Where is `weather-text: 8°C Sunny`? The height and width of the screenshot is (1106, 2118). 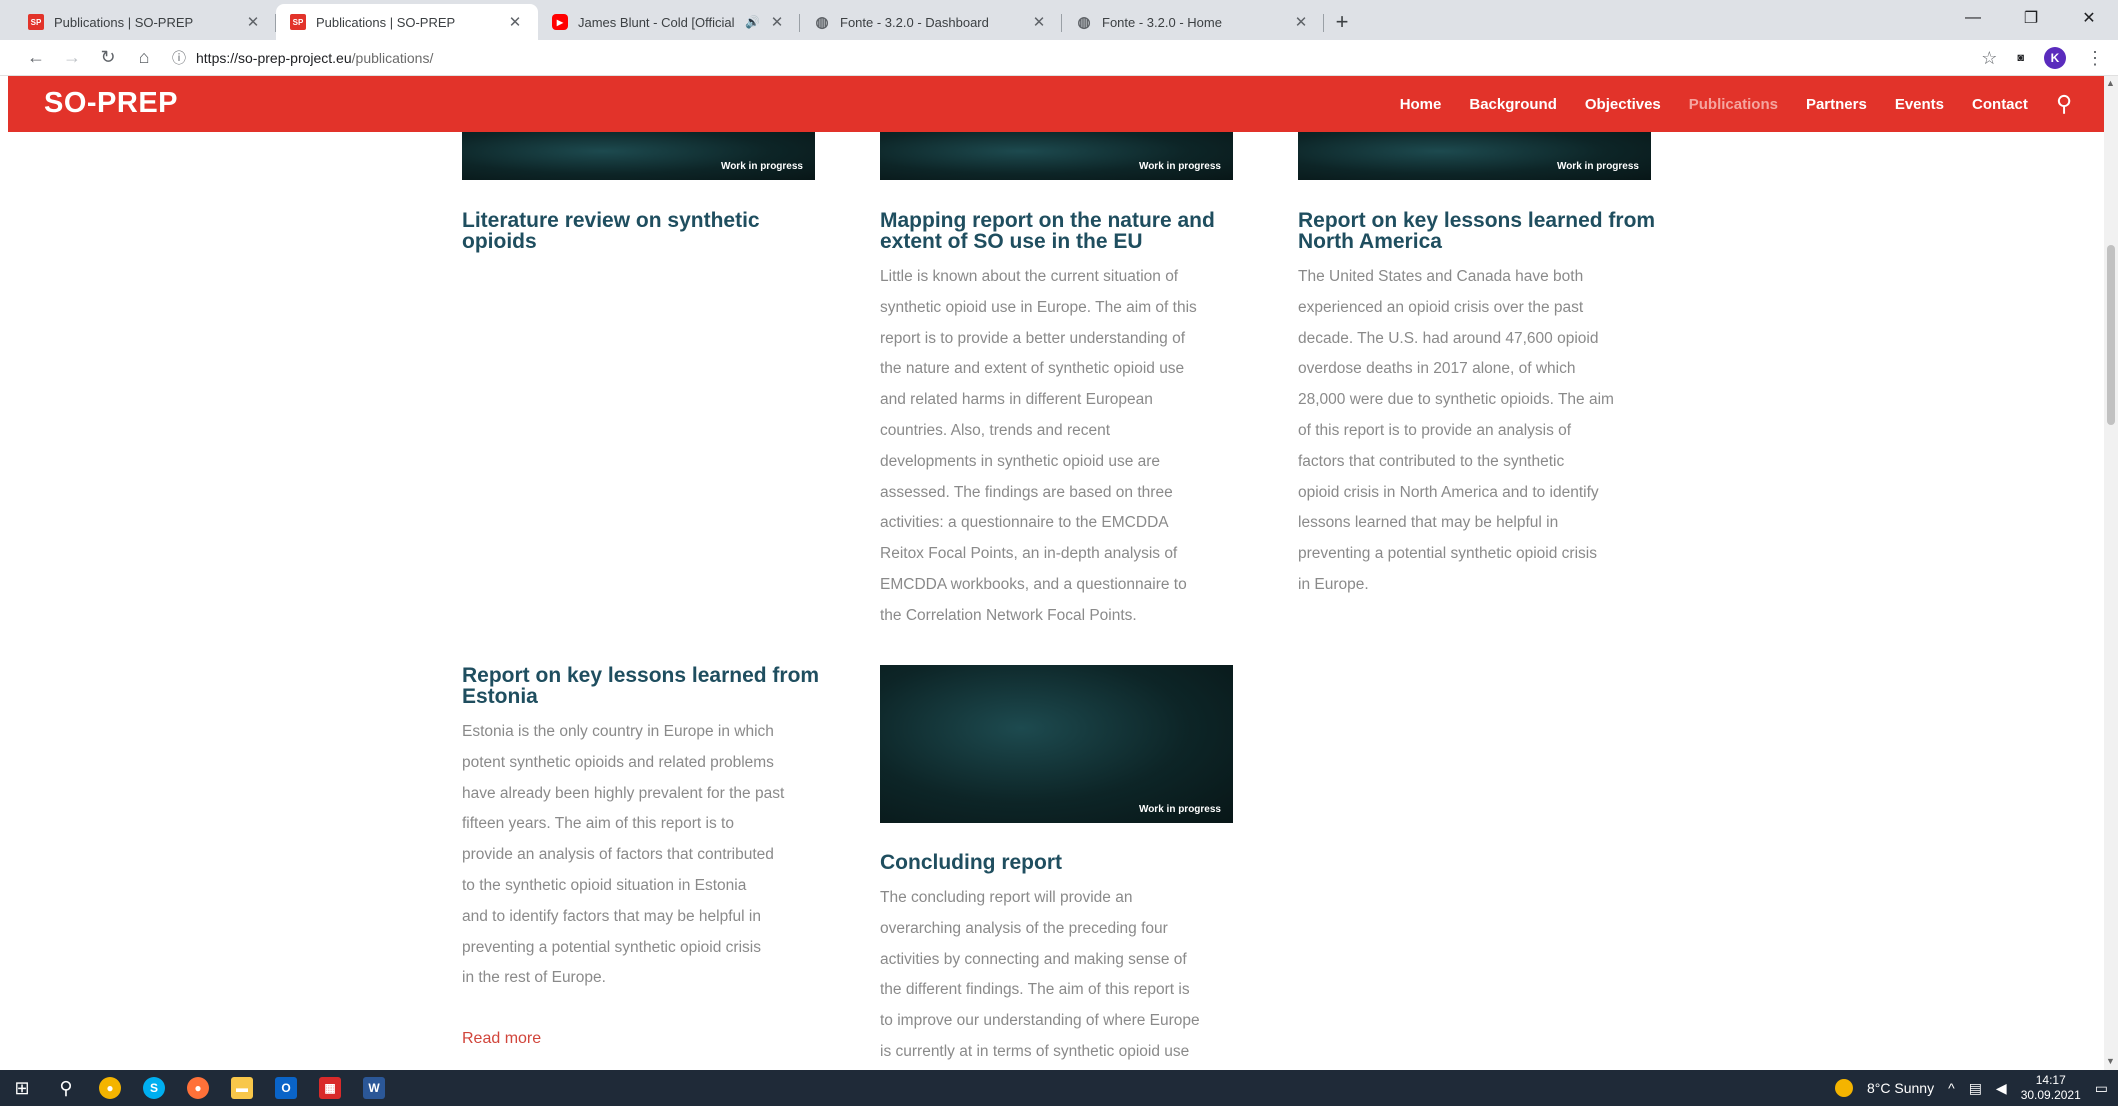
weather-text: 8°C Sunny is located at coordinates (1900, 1088).